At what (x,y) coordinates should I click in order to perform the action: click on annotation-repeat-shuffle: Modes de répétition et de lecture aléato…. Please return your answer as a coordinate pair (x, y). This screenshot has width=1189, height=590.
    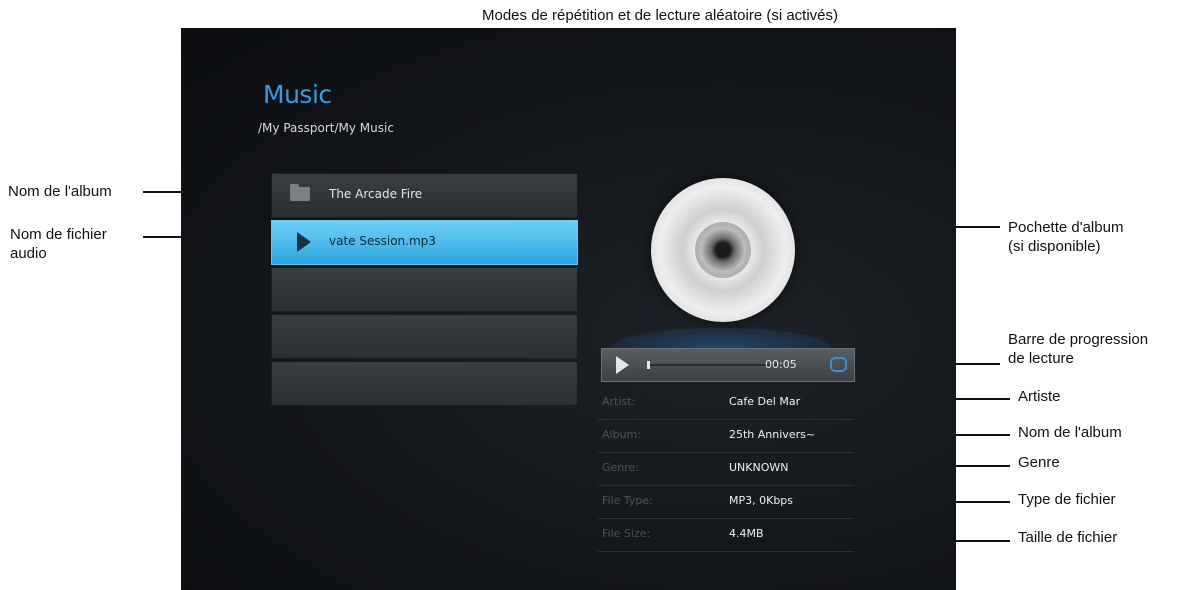
    Looking at the image, I should click on (660, 15).